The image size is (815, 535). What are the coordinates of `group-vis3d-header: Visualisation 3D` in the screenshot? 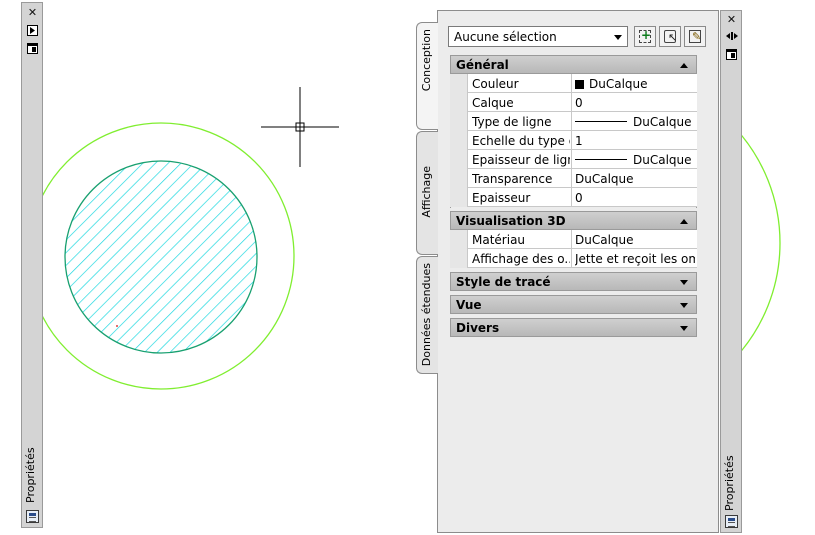 It's located at (573, 220).